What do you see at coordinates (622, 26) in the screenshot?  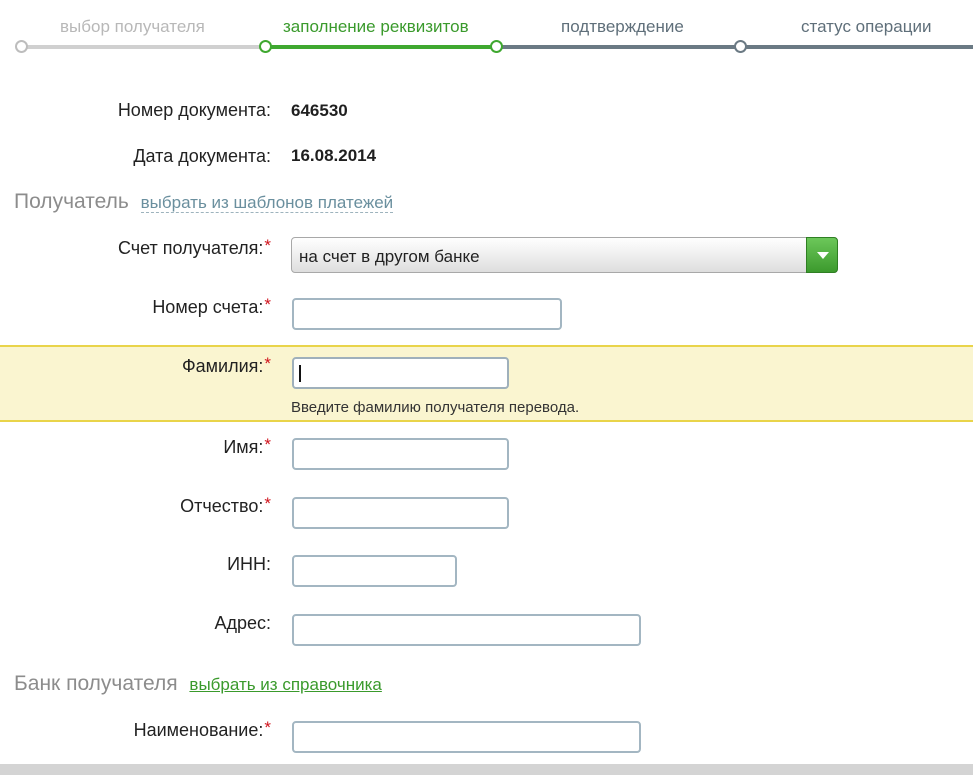 I see `step-confirmation: подтверждение` at bounding box center [622, 26].